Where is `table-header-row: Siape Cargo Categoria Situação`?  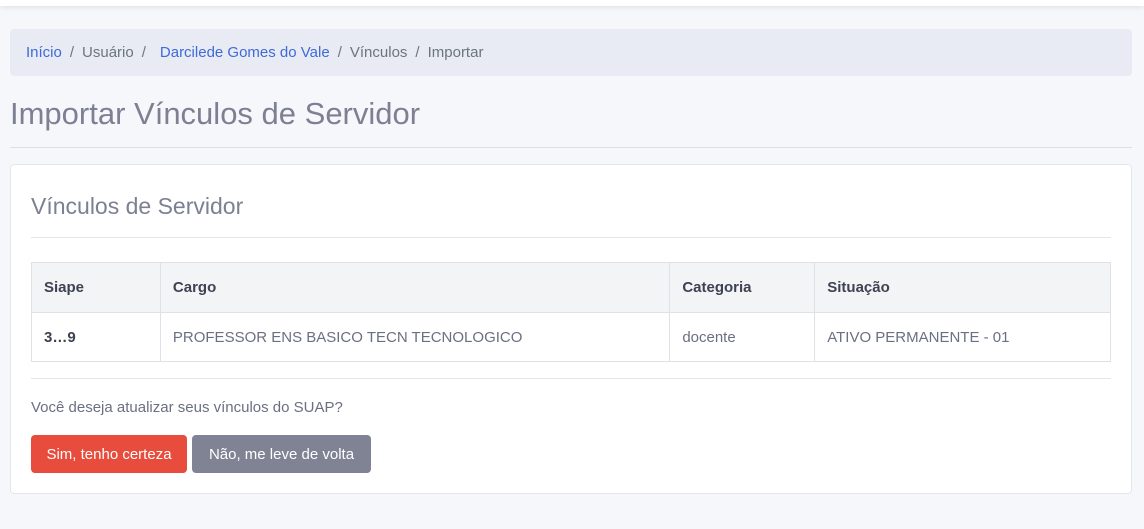 table-header-row: Siape Cargo Categoria Situação is located at coordinates (571, 287).